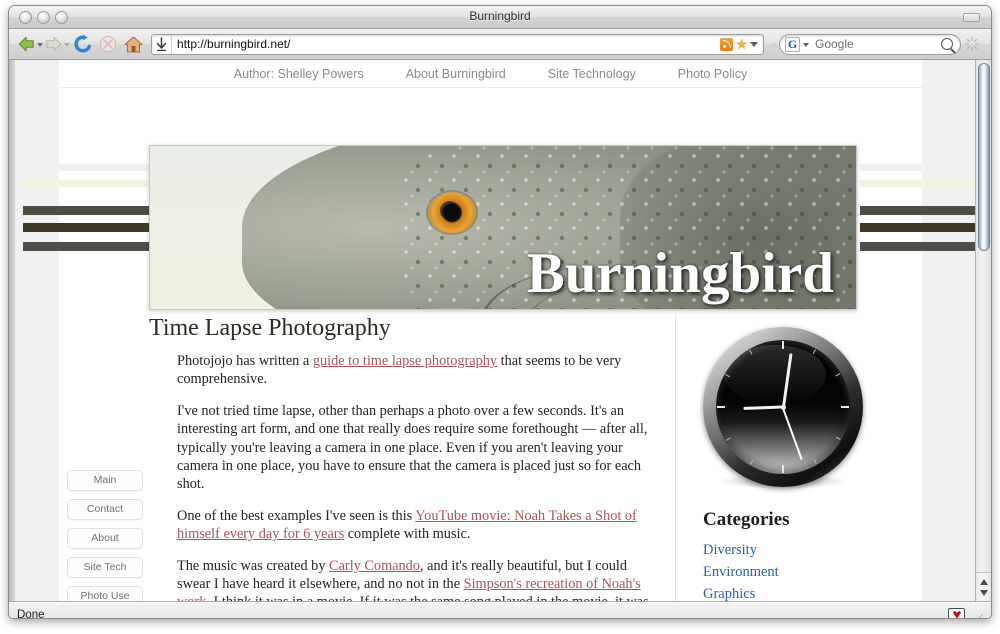 Image resolution: width=1000 pixels, height=634 pixels. I want to click on left-nav-site-tech-button: Site Tech, so click(105, 567).